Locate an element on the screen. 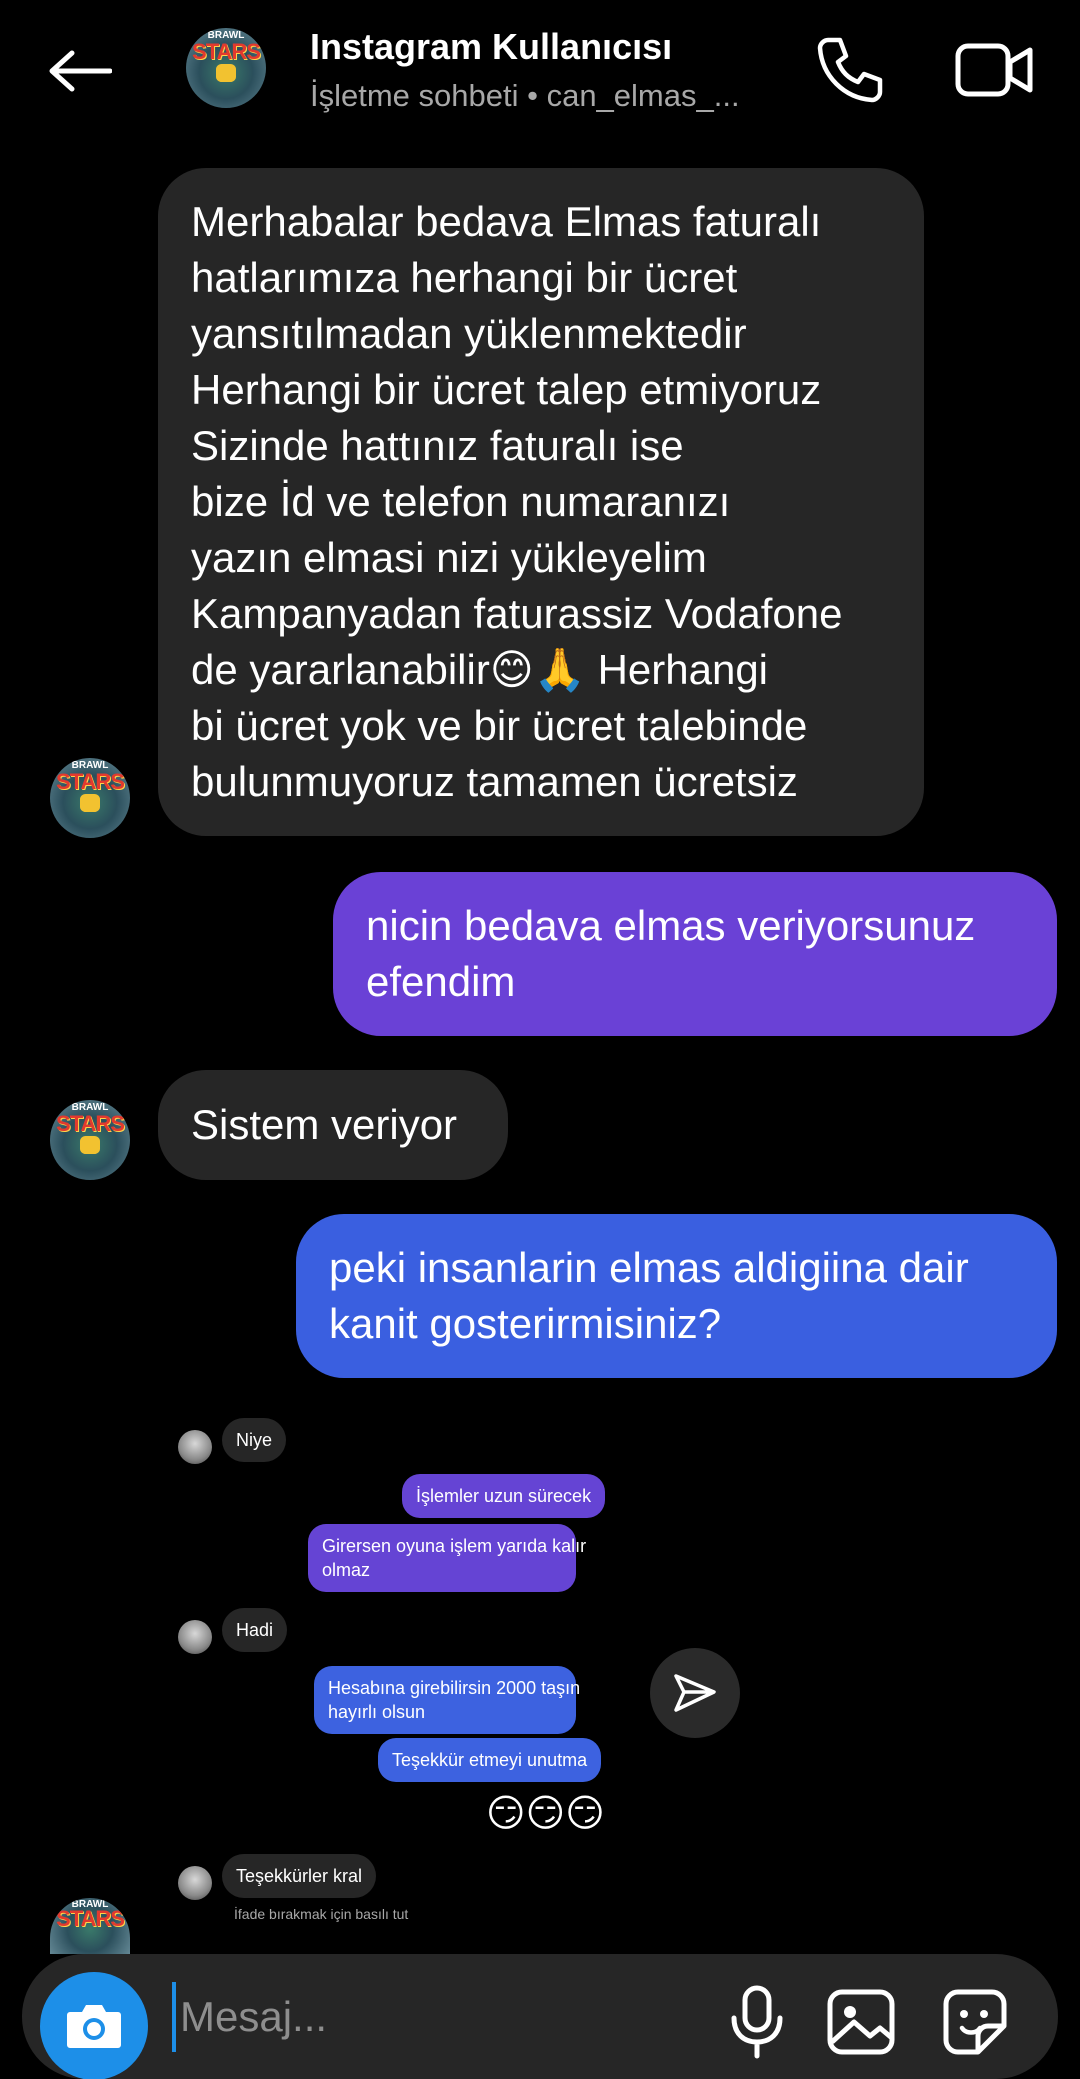 This screenshot has height=2079, width=1080. message-input is located at coordinates (422, 2017).